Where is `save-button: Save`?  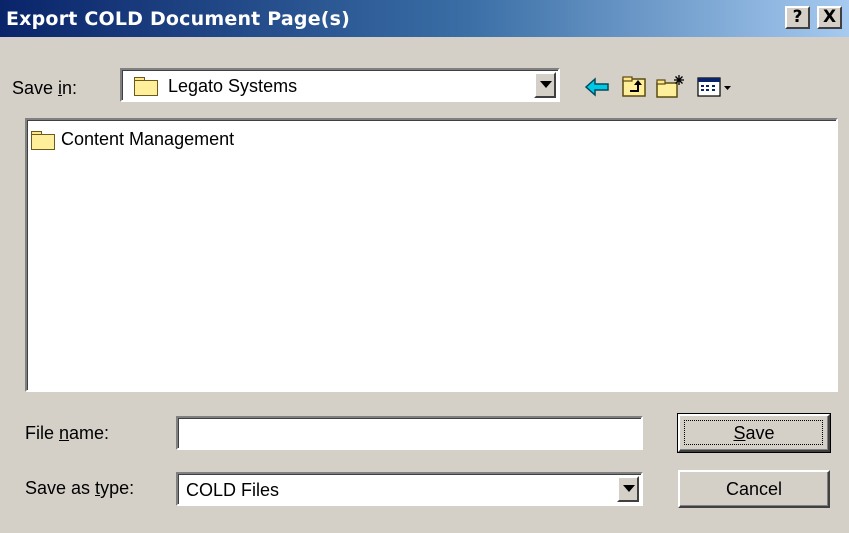
save-button: Save is located at coordinates (754, 433).